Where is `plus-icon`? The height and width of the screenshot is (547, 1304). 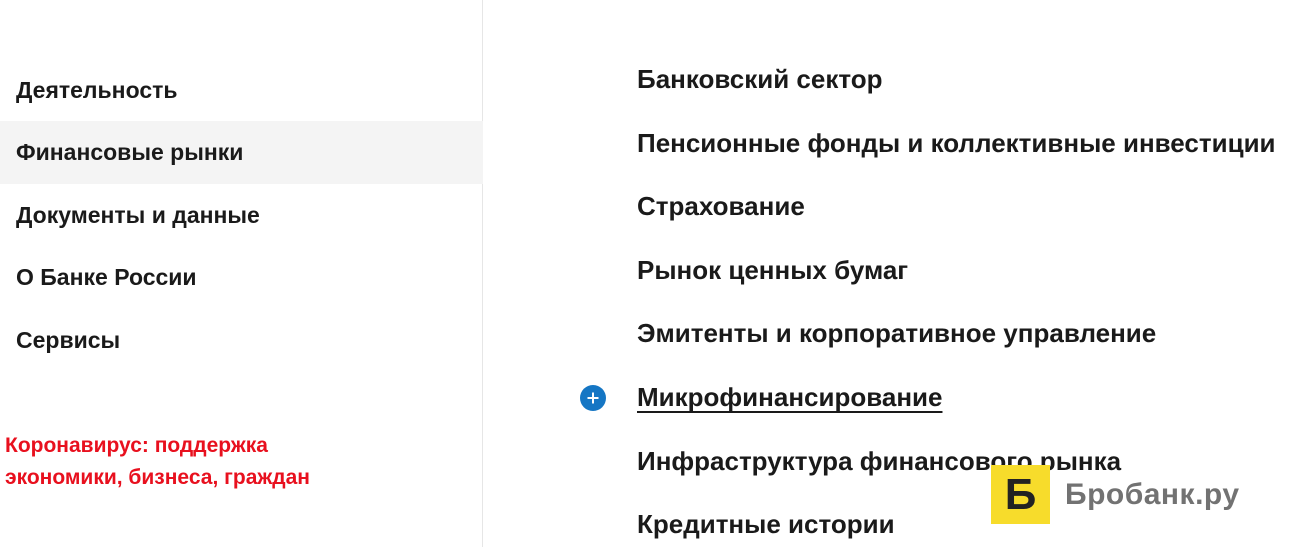 plus-icon is located at coordinates (593, 398).